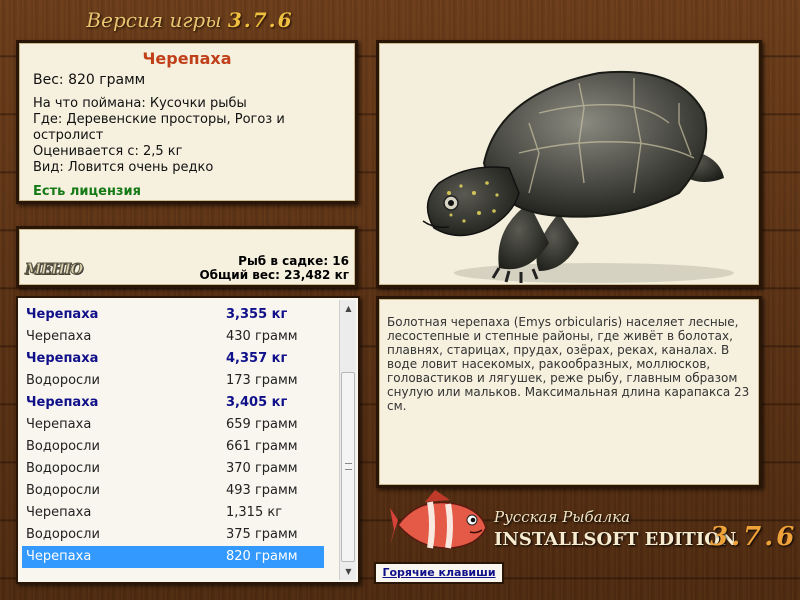 This screenshot has height=600, width=800. What do you see at coordinates (159, 119) in the screenshot?
I see `fish-info-line: Где: Деревенские просторы, Рогоз и` at bounding box center [159, 119].